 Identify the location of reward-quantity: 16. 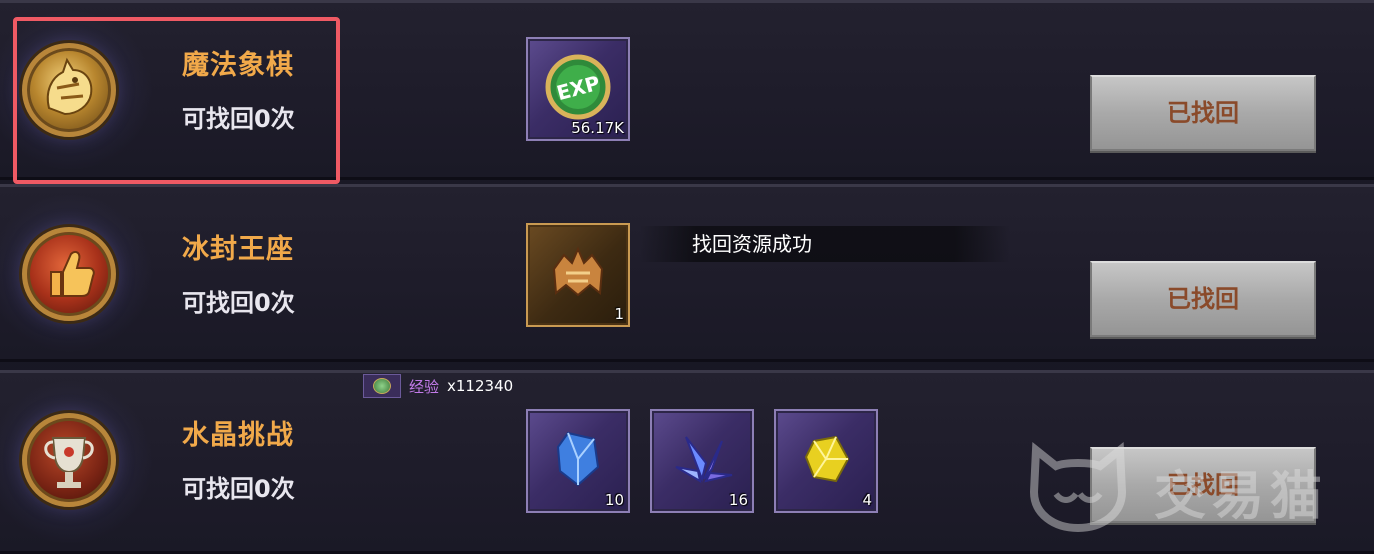
(738, 500).